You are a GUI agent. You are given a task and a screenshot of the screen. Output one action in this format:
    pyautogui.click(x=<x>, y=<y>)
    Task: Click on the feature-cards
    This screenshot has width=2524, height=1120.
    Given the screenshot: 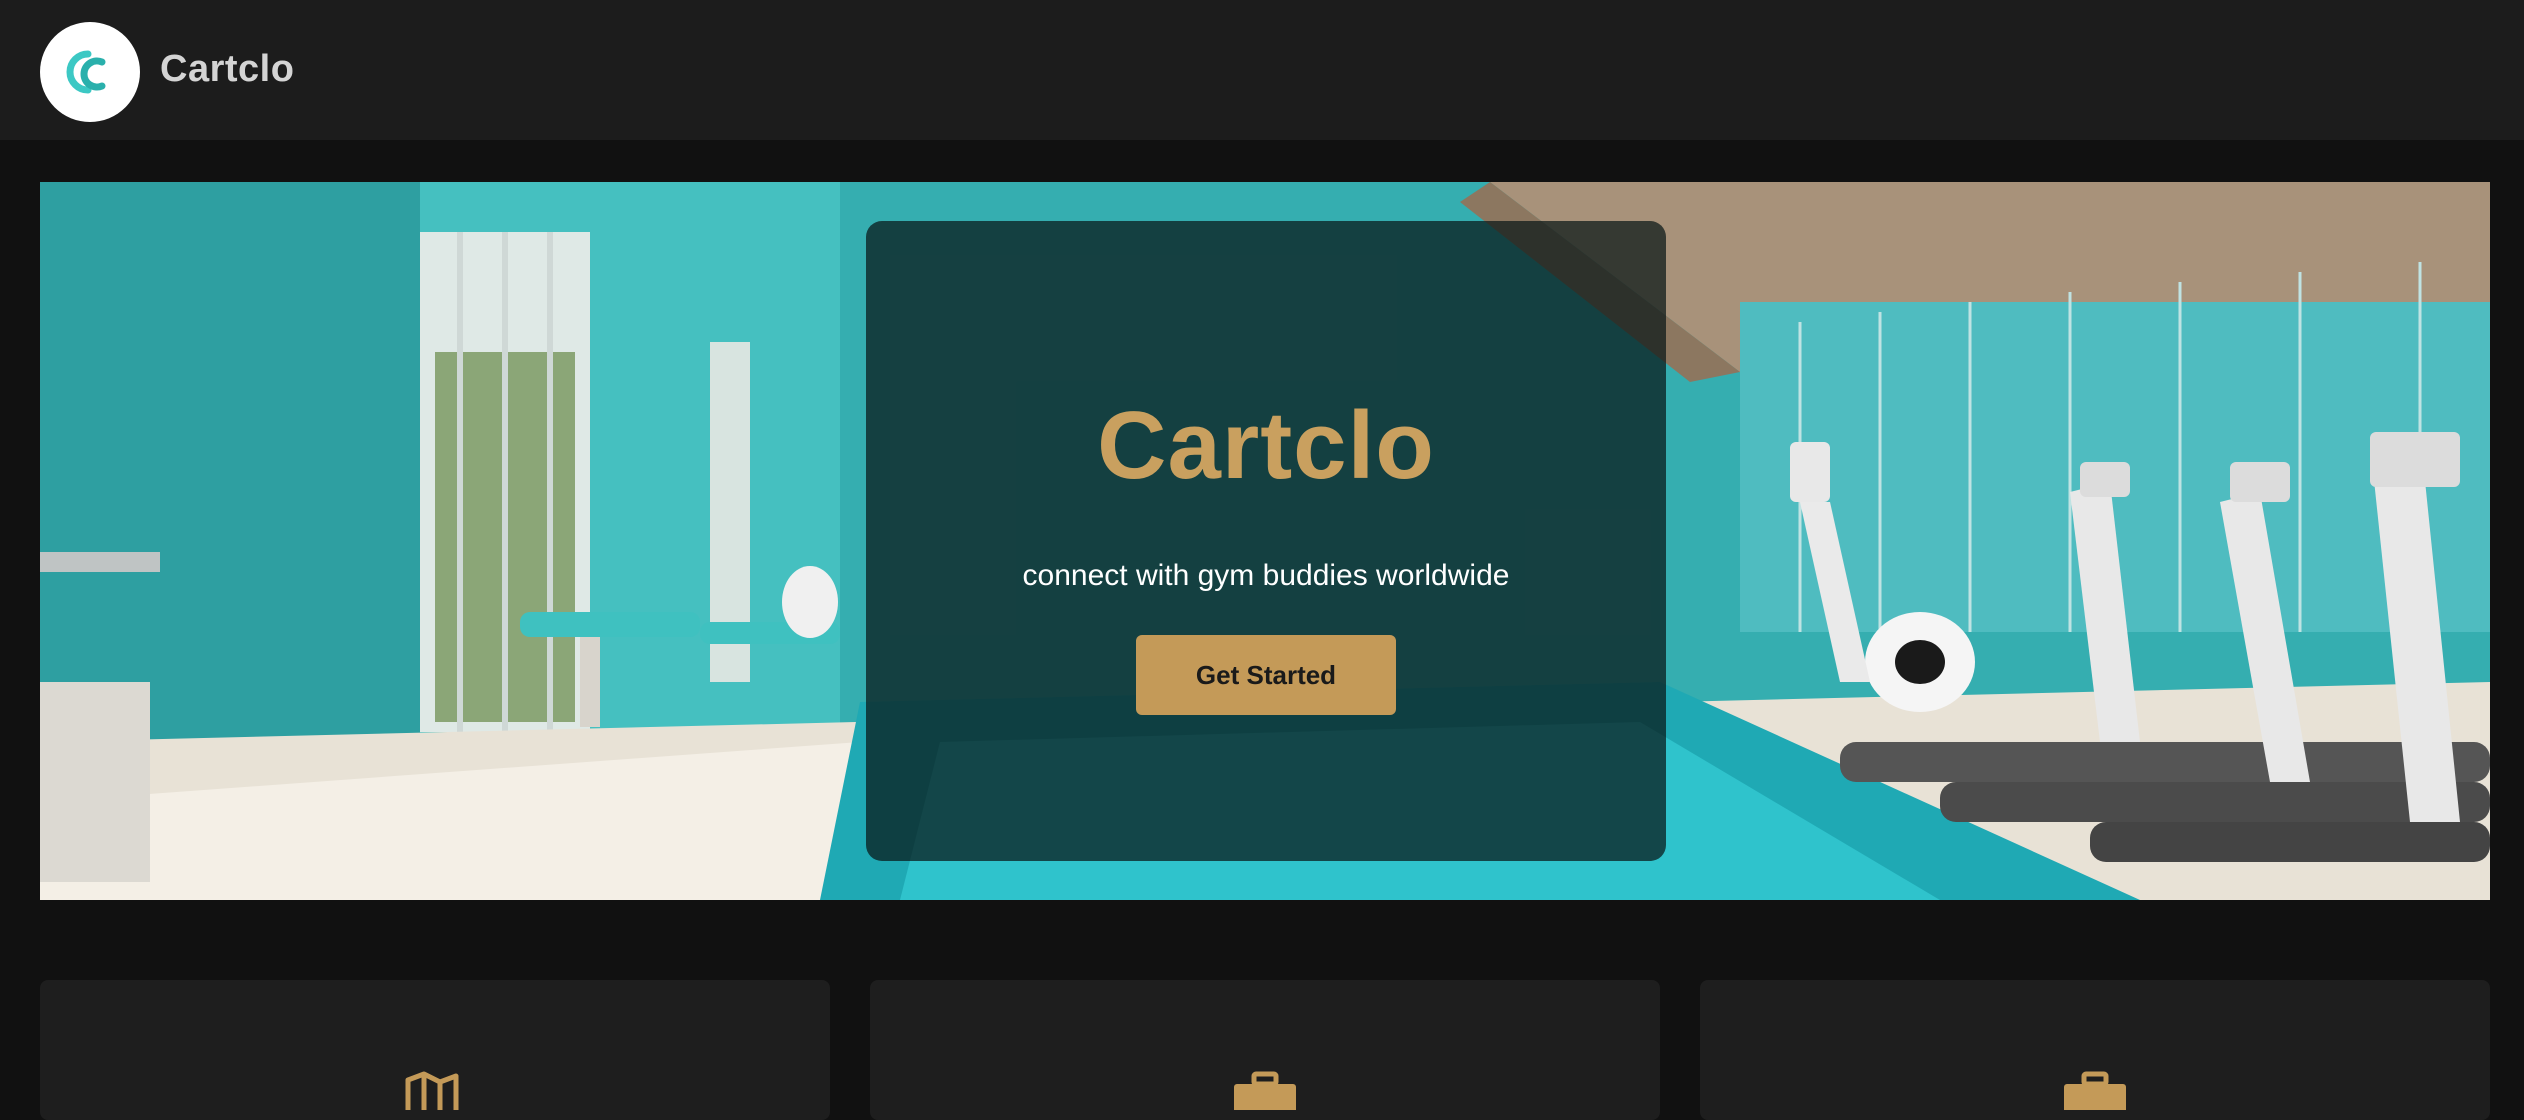 What is the action you would take?
    pyautogui.click(x=1265, y=1050)
    